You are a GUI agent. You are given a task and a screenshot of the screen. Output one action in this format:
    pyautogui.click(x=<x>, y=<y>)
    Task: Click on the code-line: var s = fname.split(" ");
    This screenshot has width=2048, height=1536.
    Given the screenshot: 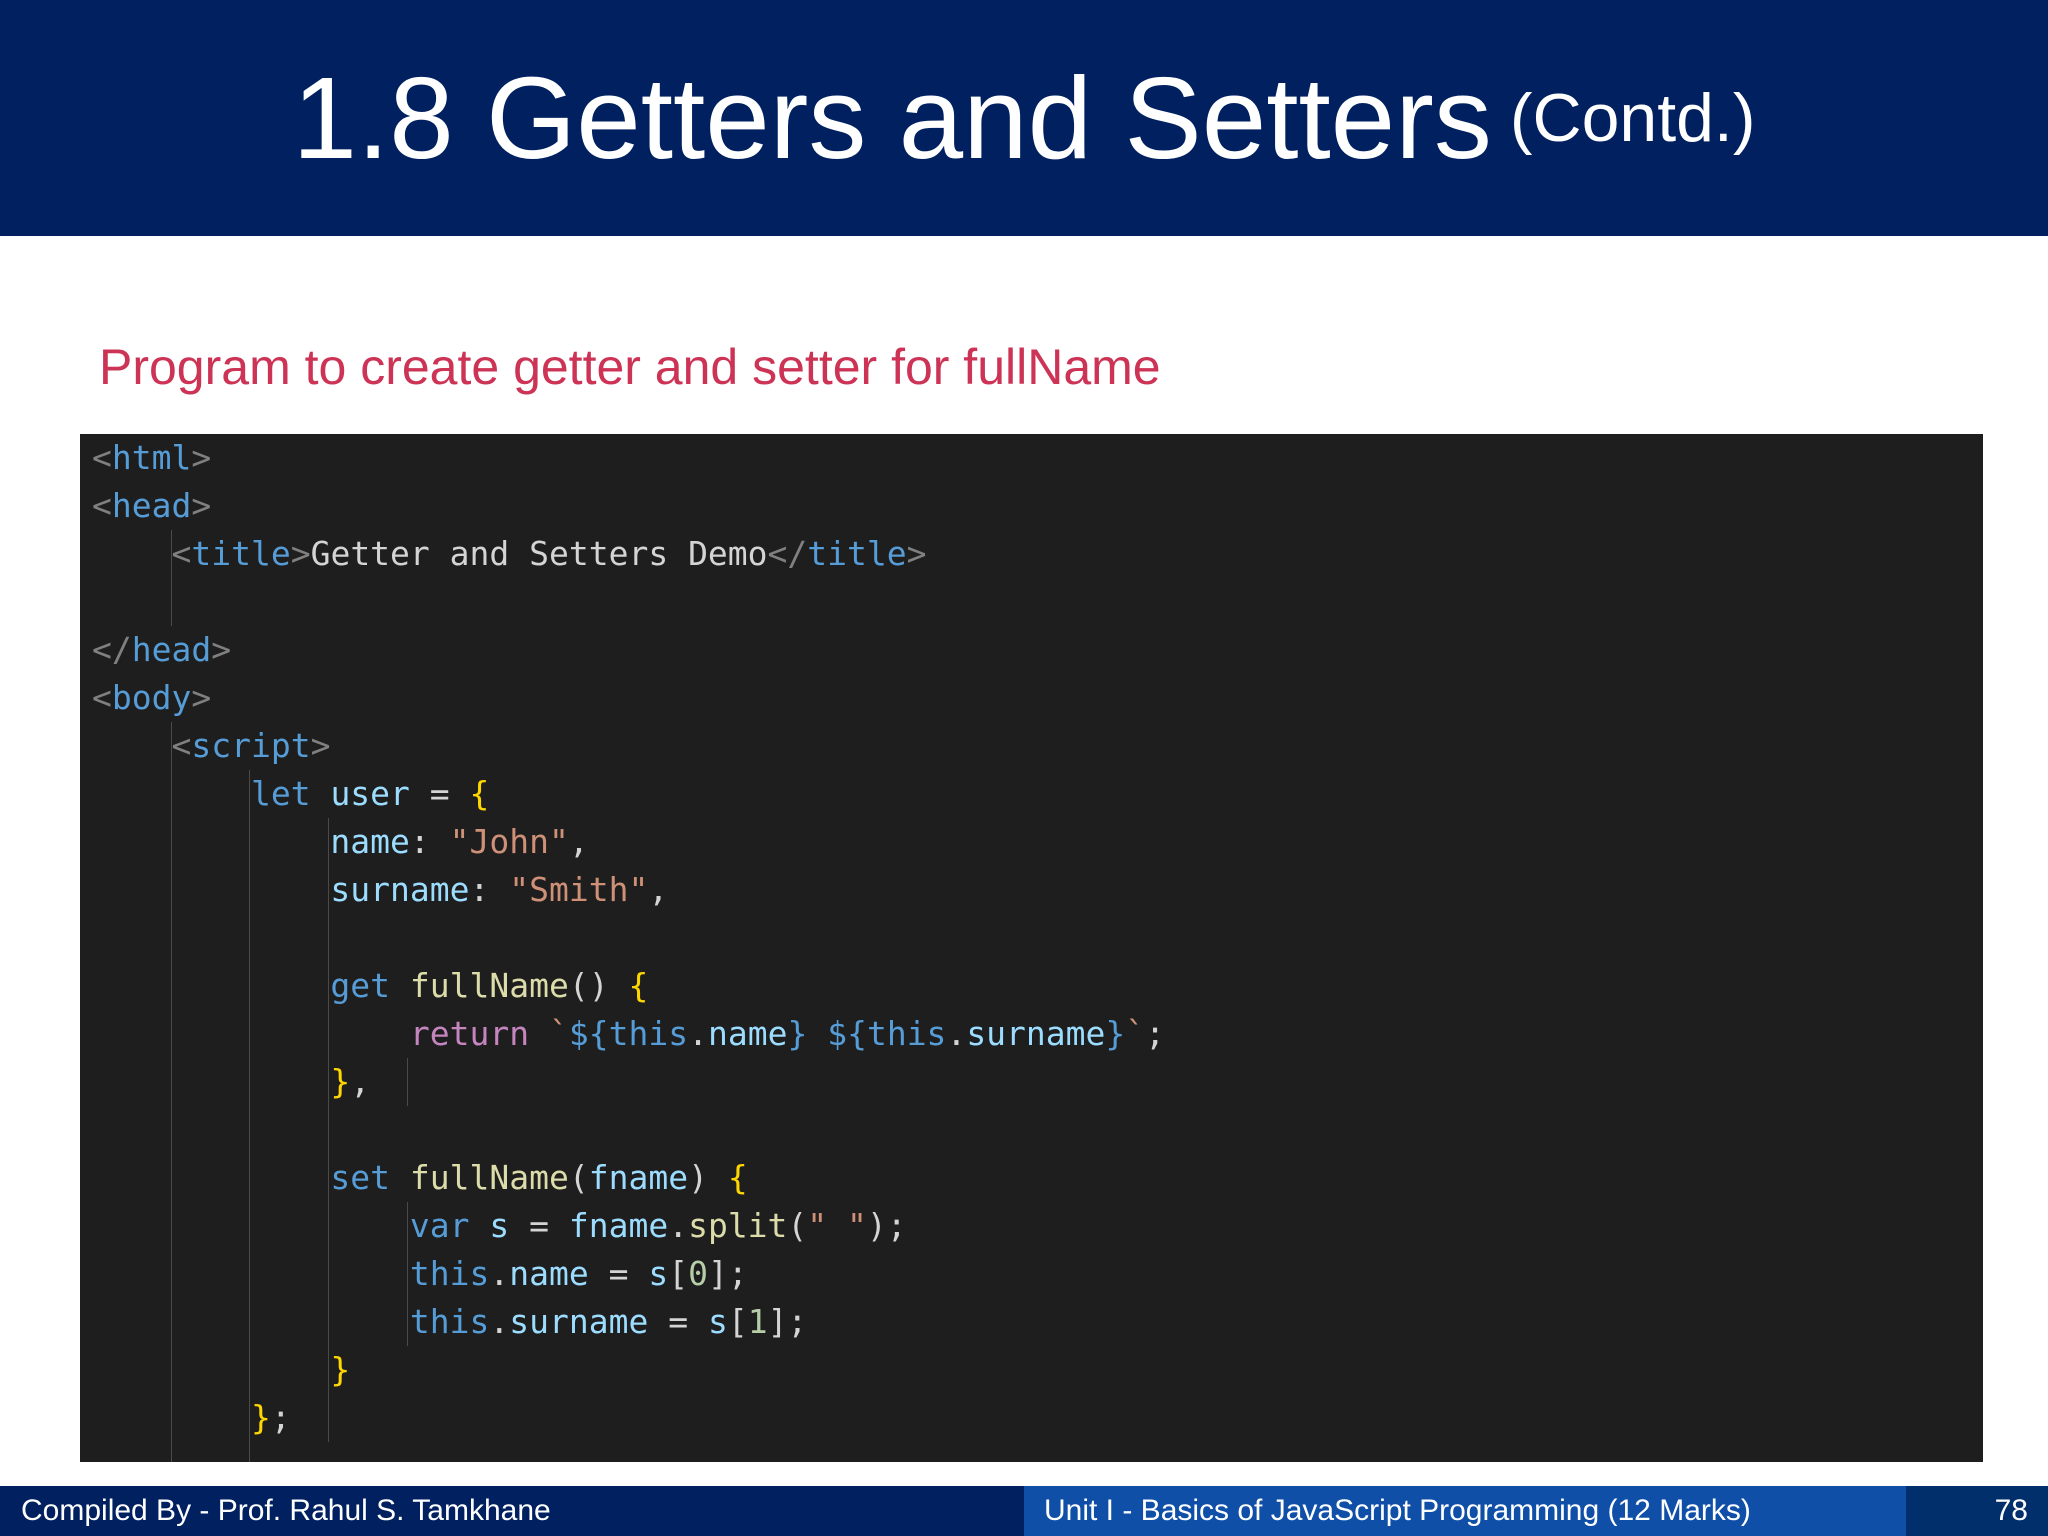 What is the action you would take?
    pyautogui.click(x=499, y=1226)
    